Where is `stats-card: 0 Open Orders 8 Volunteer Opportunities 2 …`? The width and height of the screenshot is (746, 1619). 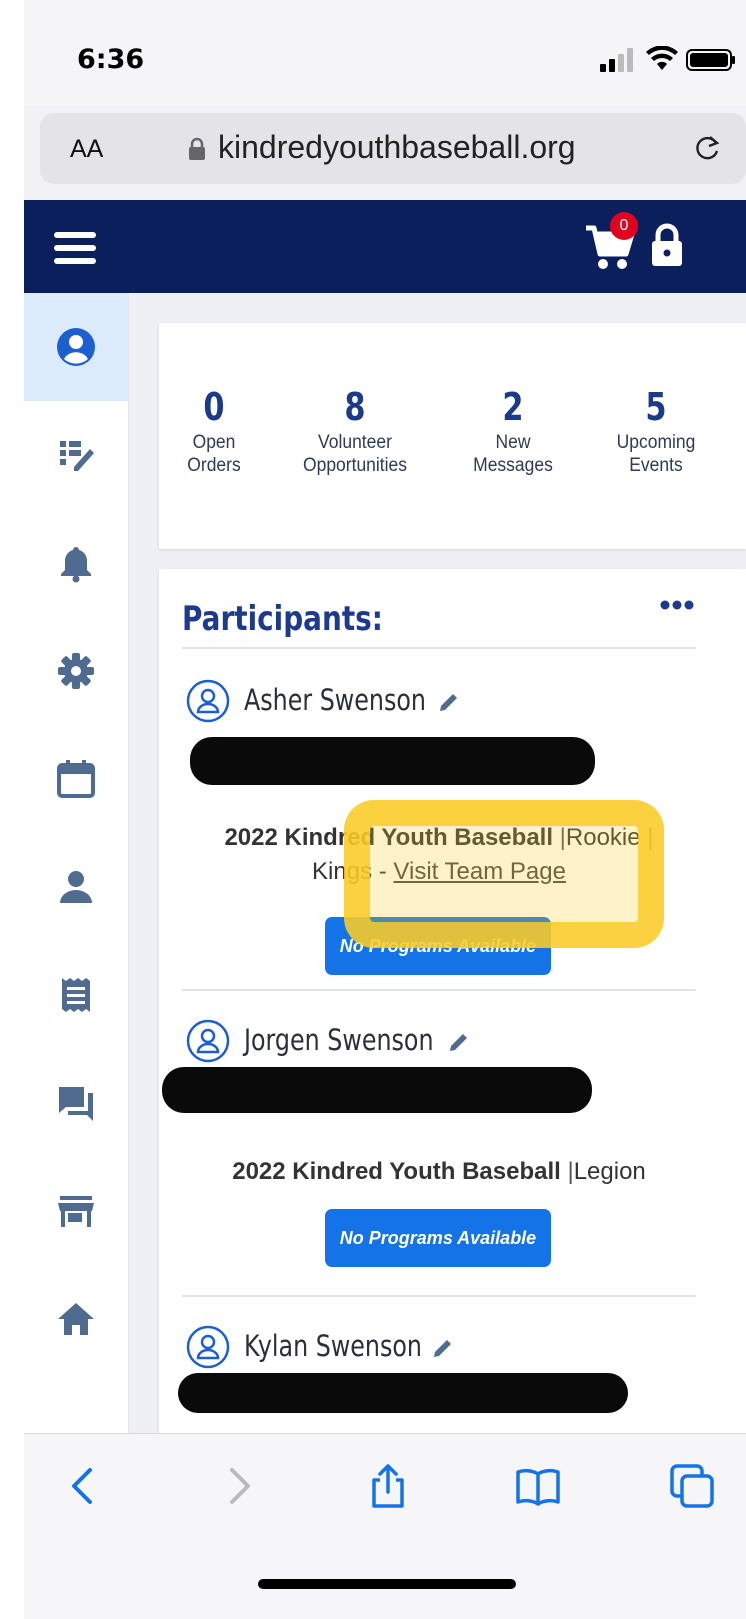
stats-card: 0 Open Orders 8 Volunteer Opportunities 2 … is located at coordinates (452, 436).